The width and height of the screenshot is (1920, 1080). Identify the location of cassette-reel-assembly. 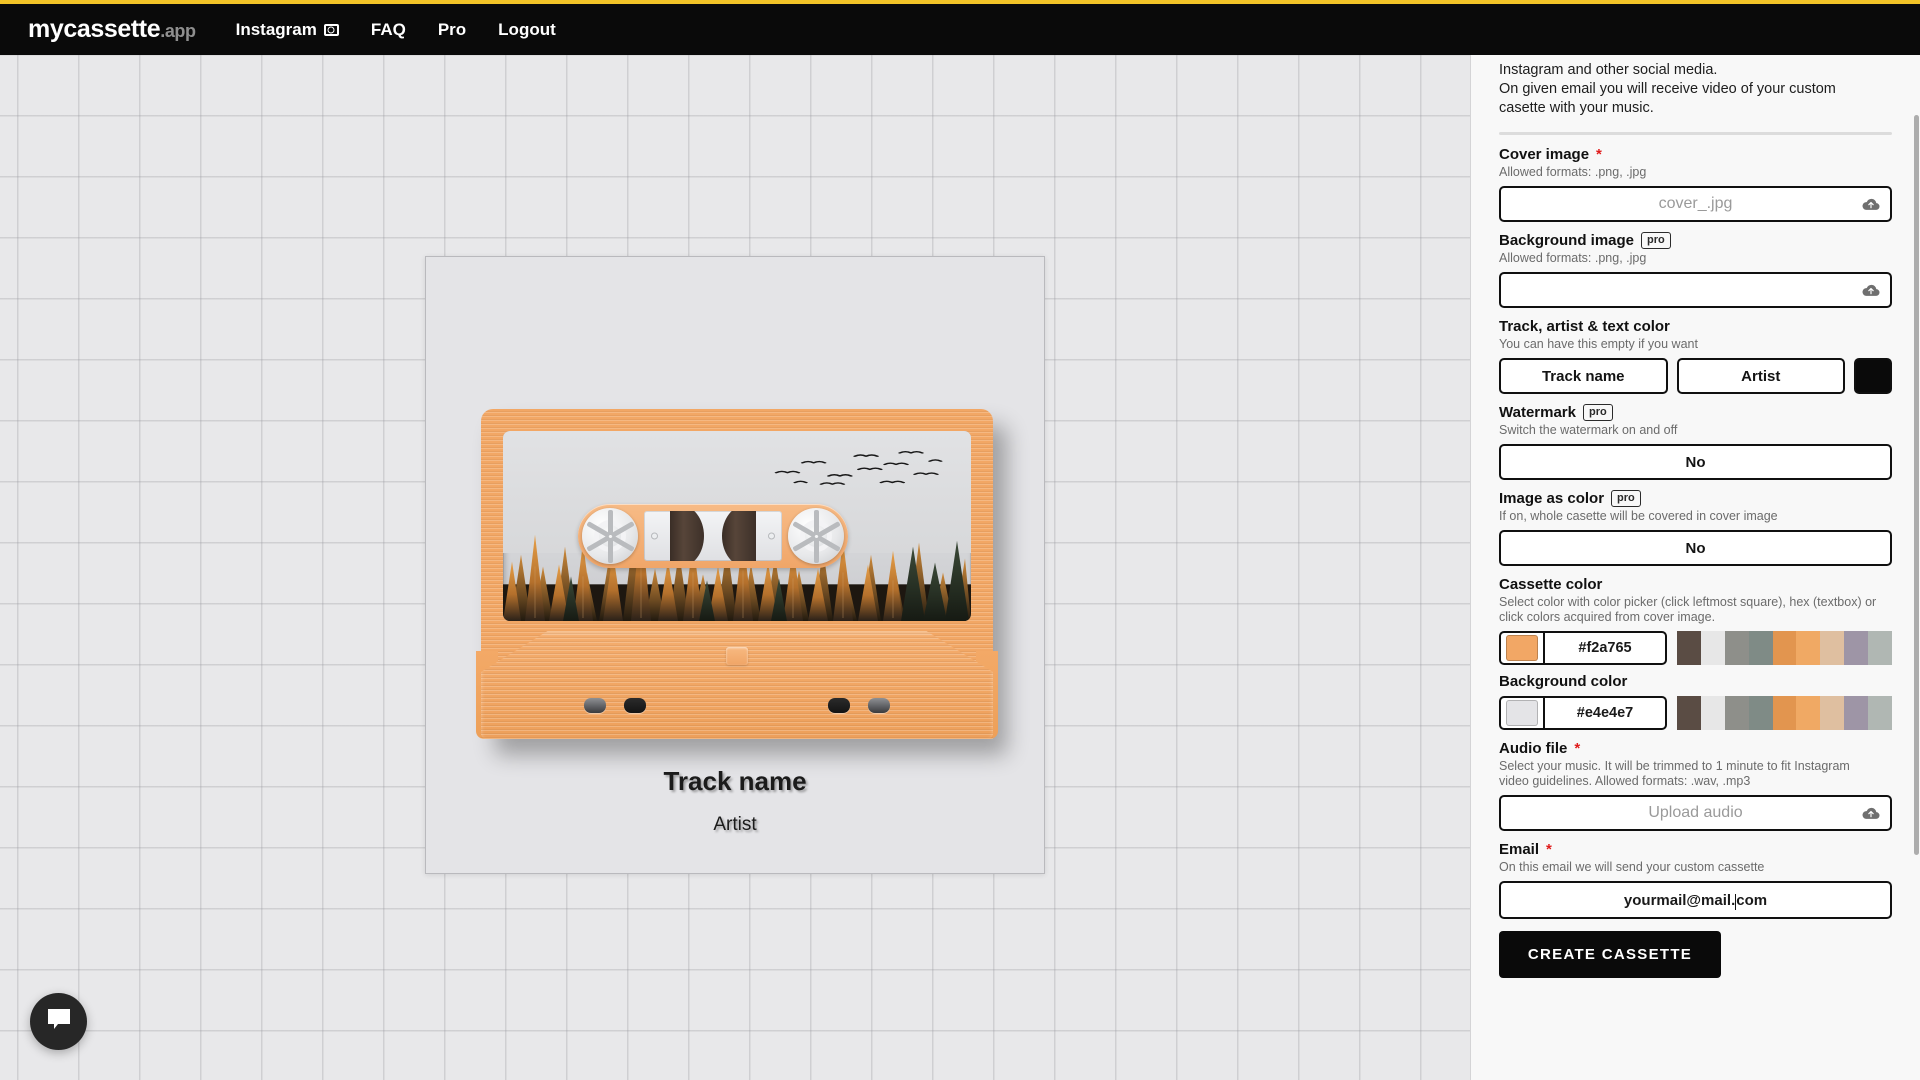
(713, 536).